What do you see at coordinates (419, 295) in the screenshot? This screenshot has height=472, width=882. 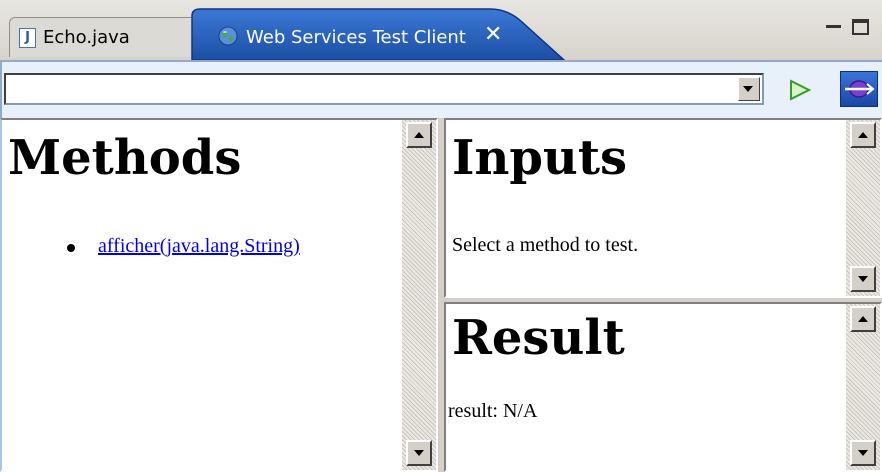 I see `methods-scrollbar` at bounding box center [419, 295].